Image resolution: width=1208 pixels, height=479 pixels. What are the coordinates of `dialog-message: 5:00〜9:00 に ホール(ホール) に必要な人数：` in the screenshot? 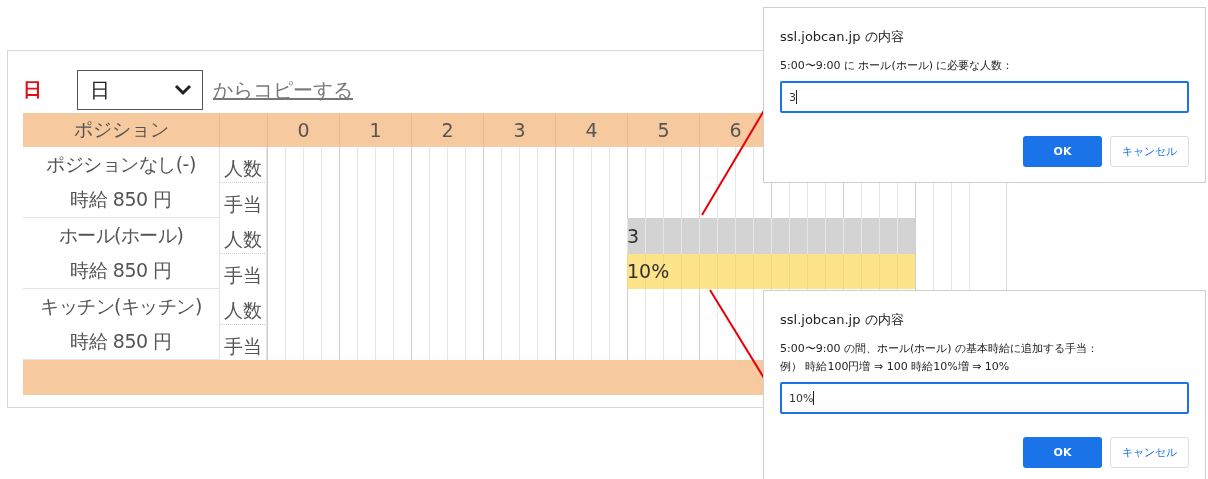 It's located at (897, 66).